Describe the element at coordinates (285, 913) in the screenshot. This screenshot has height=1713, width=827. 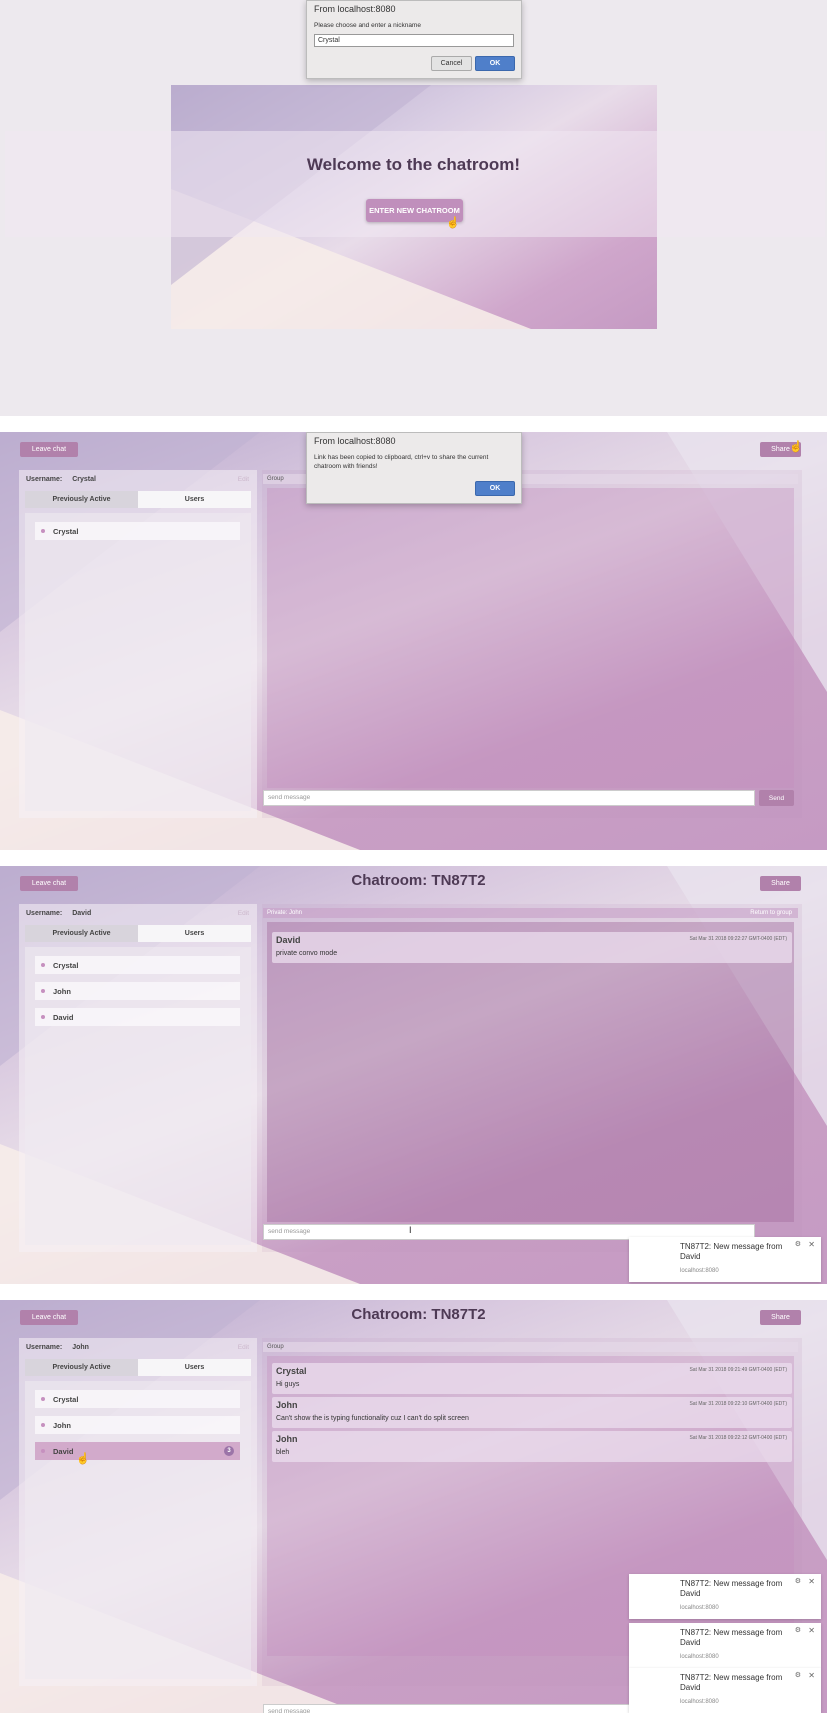
I see `chat-header-label: Private: John` at that location.